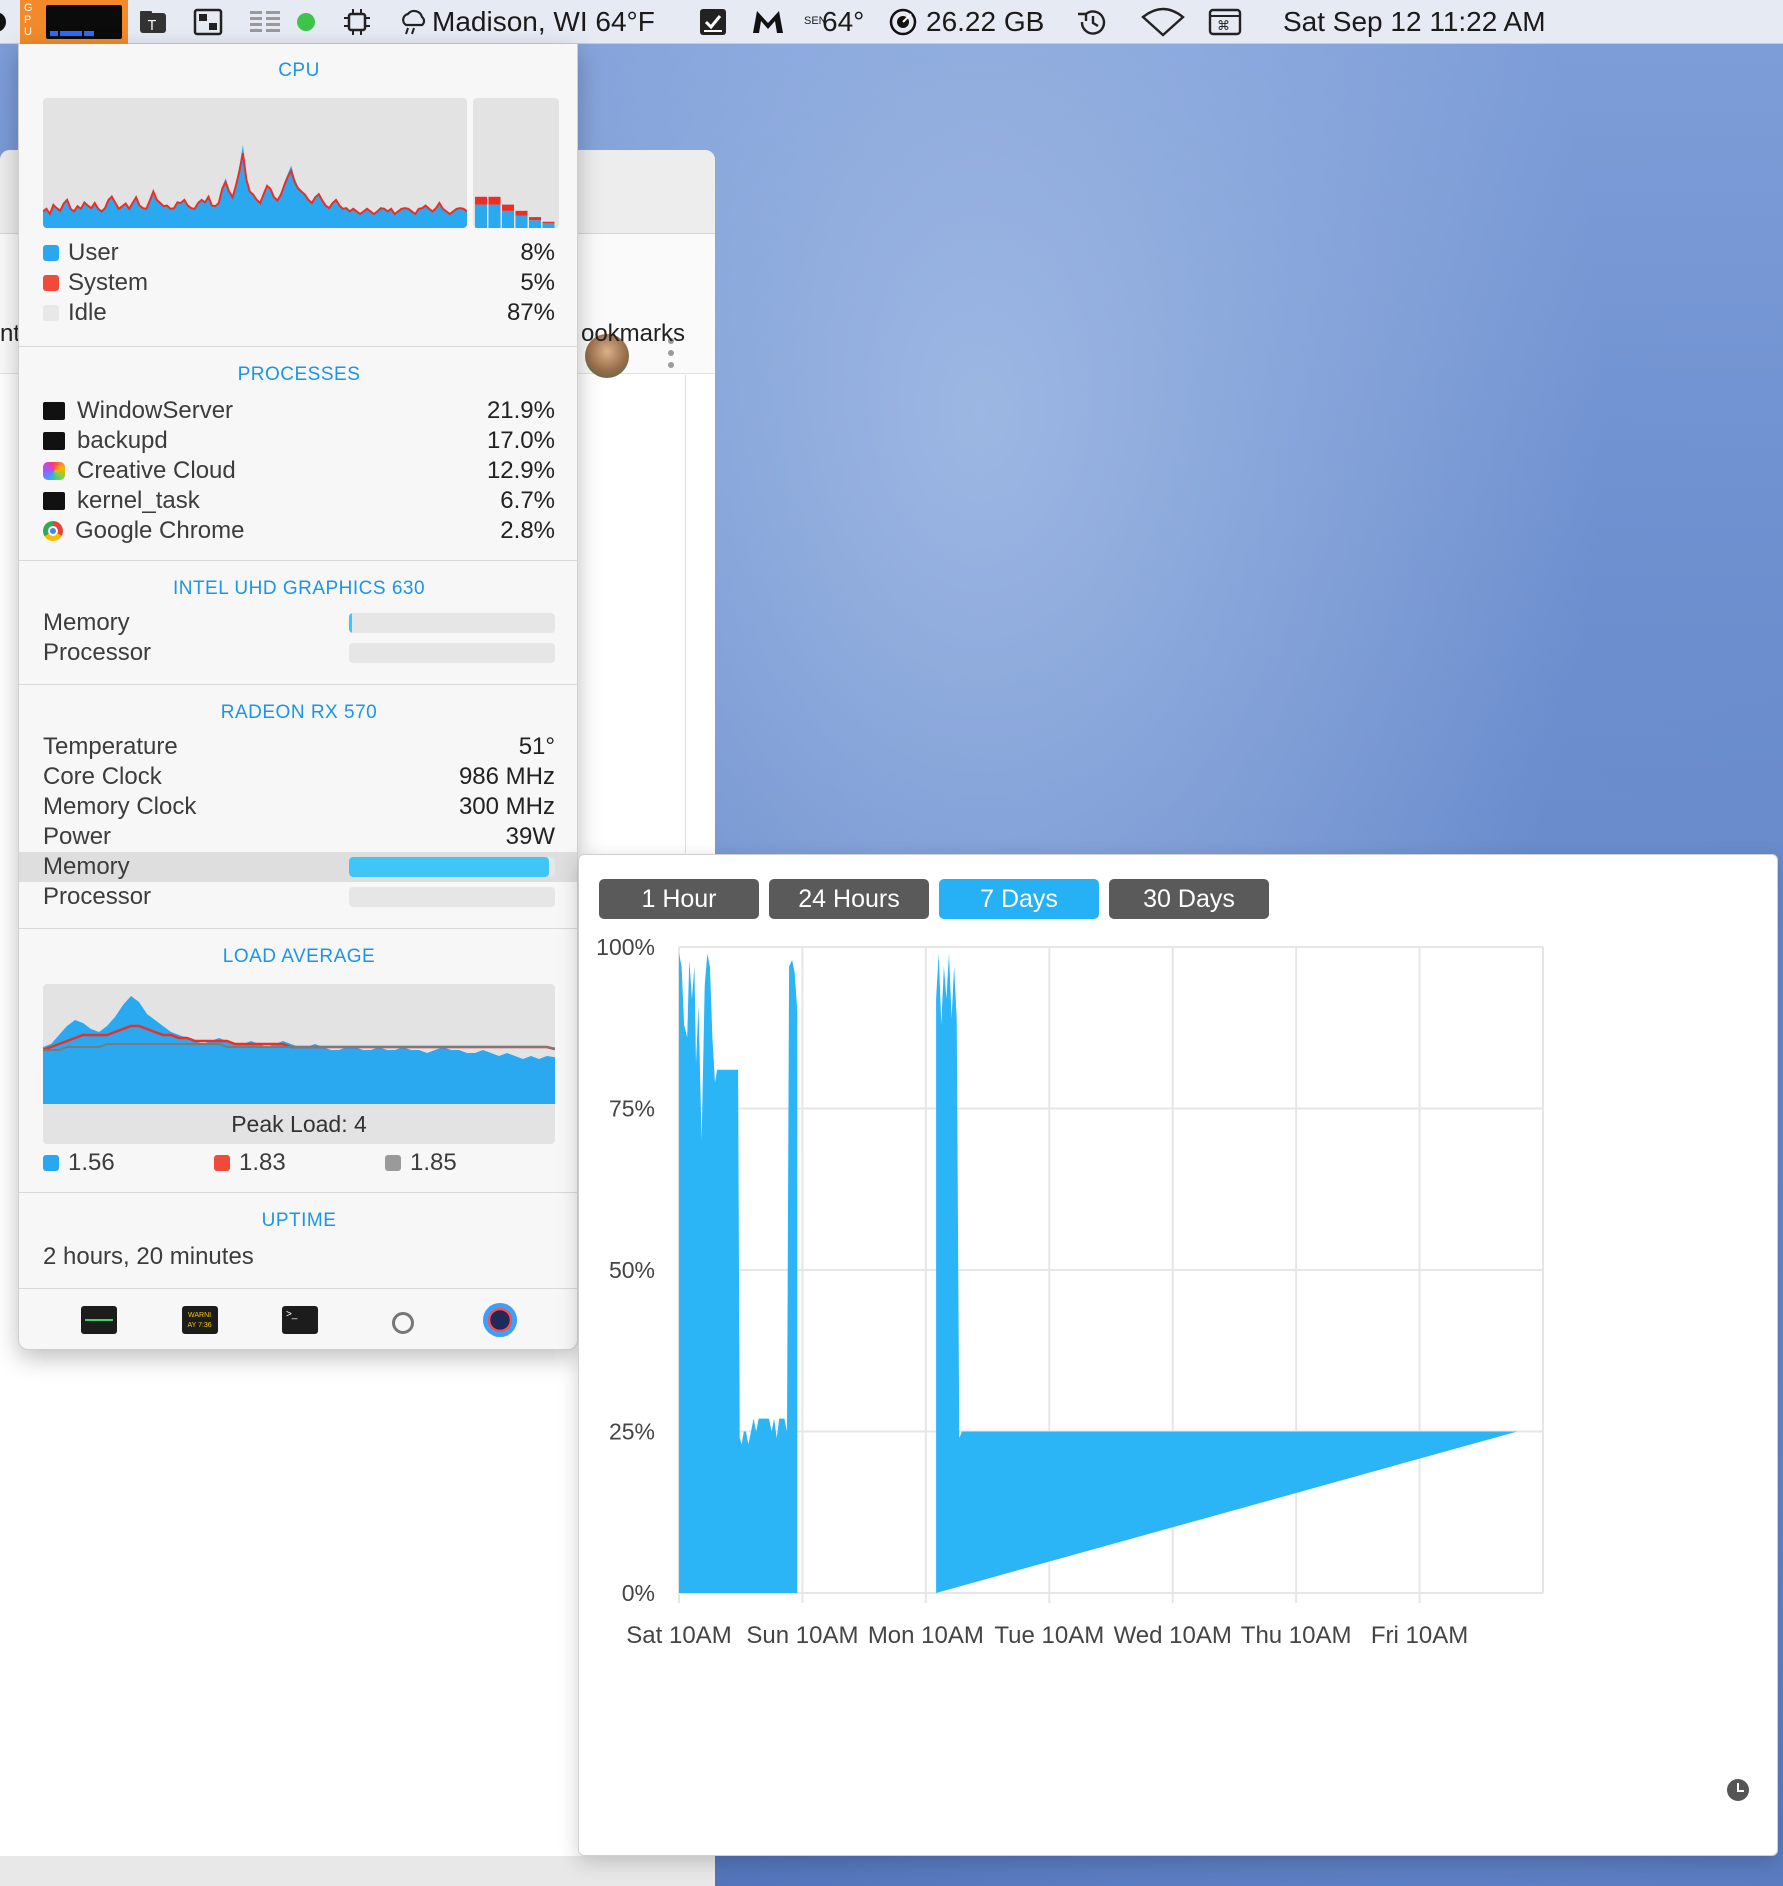 Image resolution: width=1783 pixels, height=1886 pixels. Describe the element at coordinates (299, 807) in the screenshot. I see `radeon-memory-clock-row: Memory Clock 300 MHz` at that location.